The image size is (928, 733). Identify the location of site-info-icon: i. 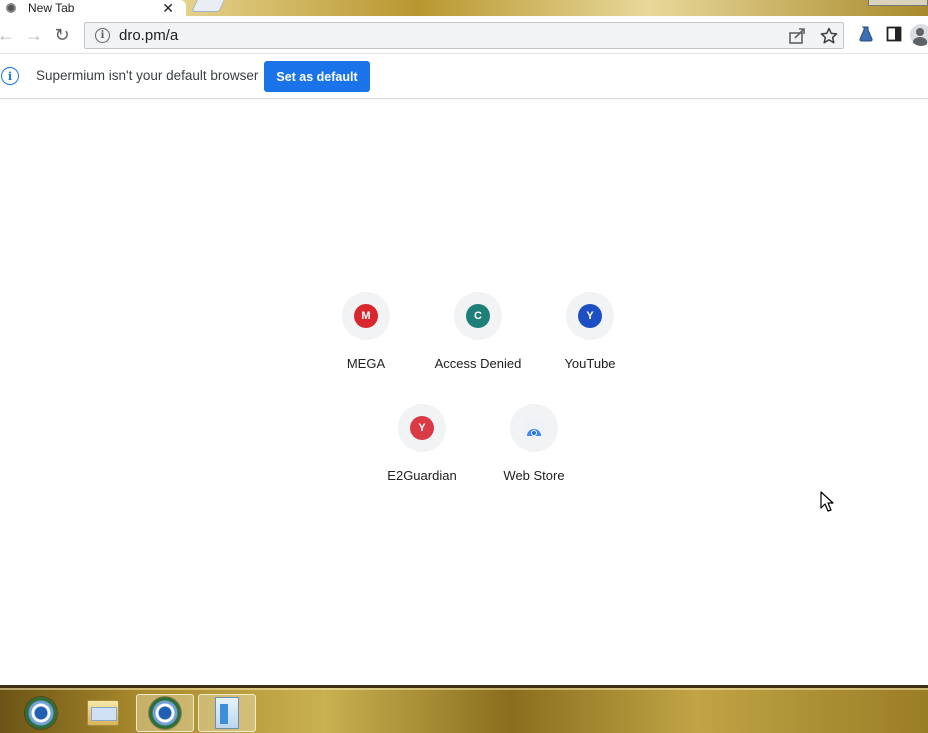
(102, 35).